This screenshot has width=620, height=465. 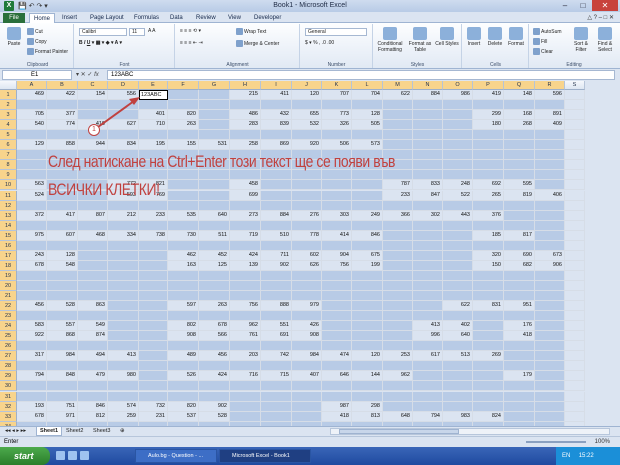 What do you see at coordinates (8, 115) in the screenshot?
I see `row-header-3: 3` at bounding box center [8, 115].